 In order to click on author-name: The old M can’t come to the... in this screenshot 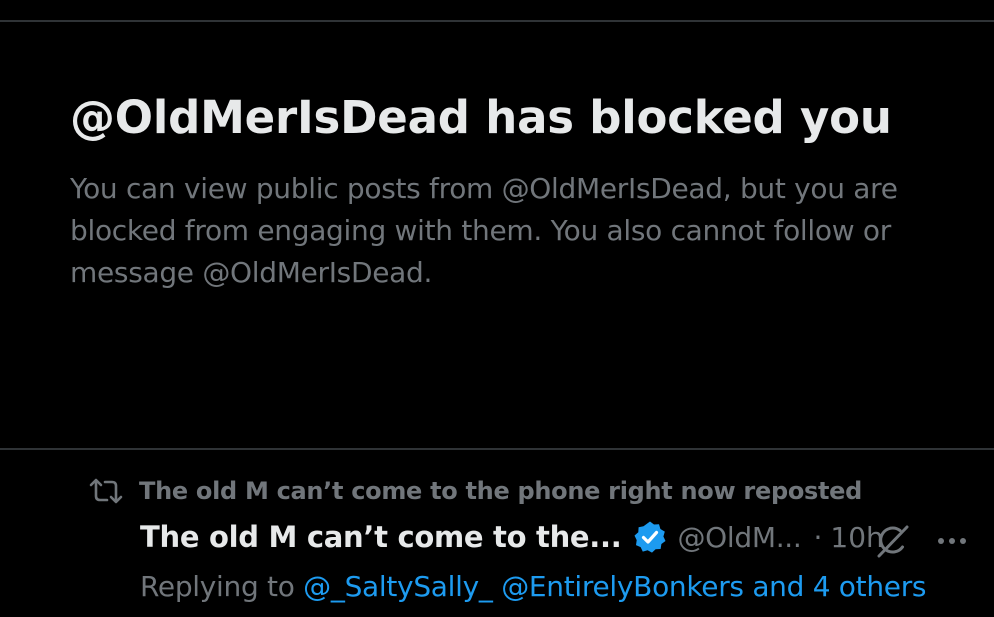, I will do `click(381, 537)`.